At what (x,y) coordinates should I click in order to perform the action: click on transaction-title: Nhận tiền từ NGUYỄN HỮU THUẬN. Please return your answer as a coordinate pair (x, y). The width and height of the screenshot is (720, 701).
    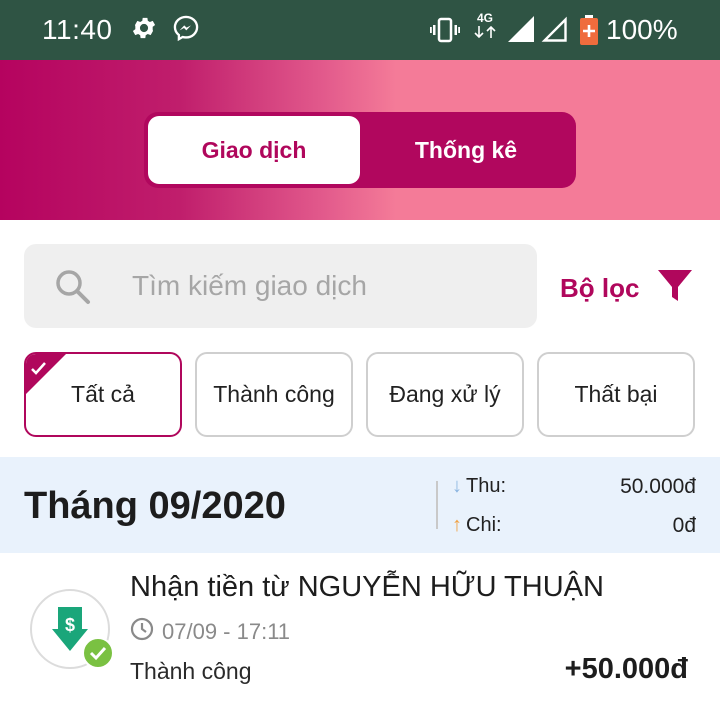
    Looking at the image, I should click on (367, 587).